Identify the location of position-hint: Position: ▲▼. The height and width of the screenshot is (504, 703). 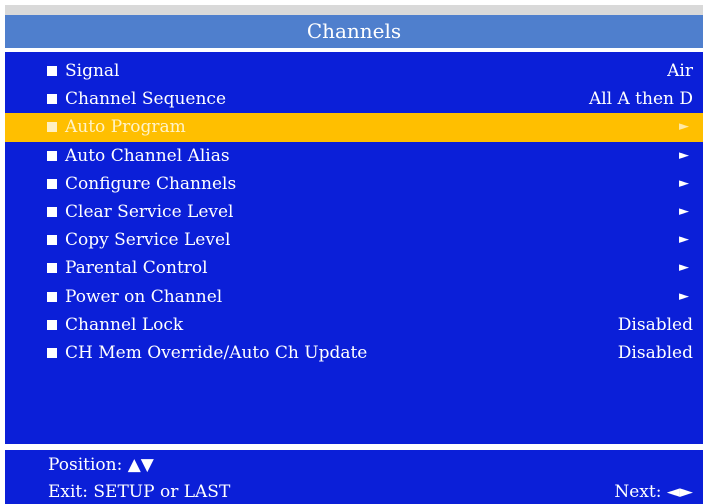
(101, 465).